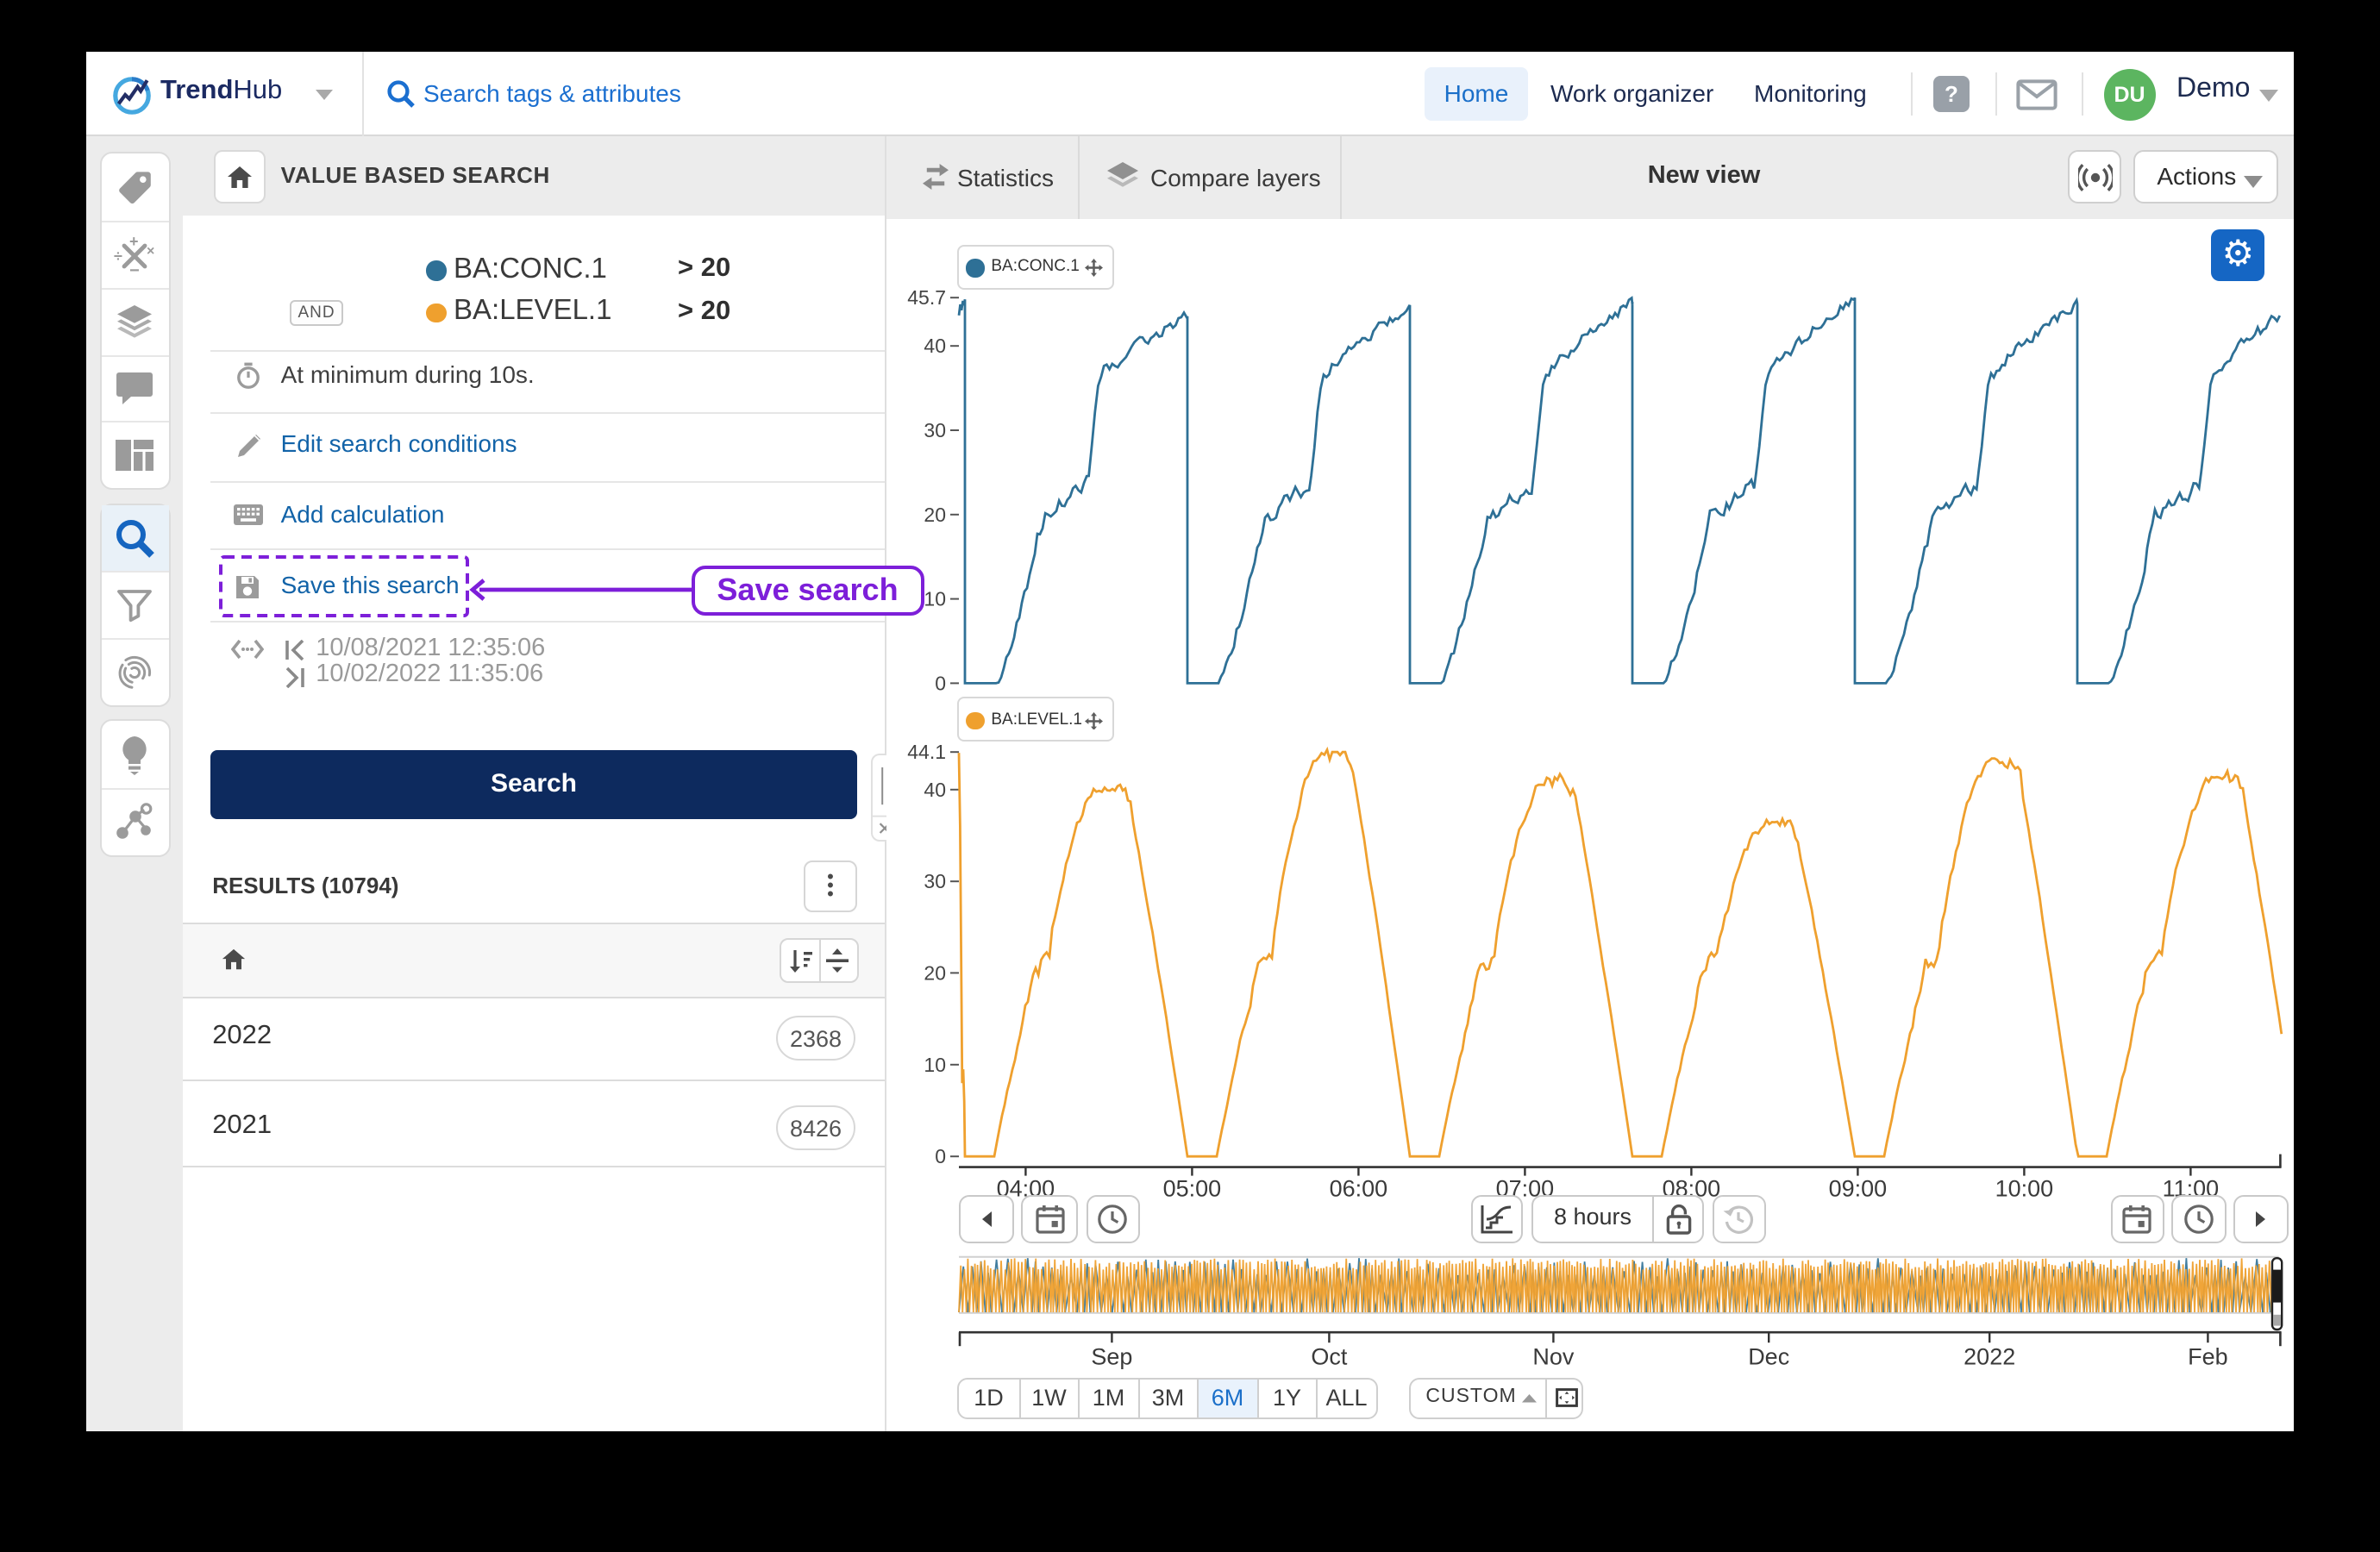 The height and width of the screenshot is (1552, 2380). I want to click on svg-text: 05:00, so click(1192, 1189).